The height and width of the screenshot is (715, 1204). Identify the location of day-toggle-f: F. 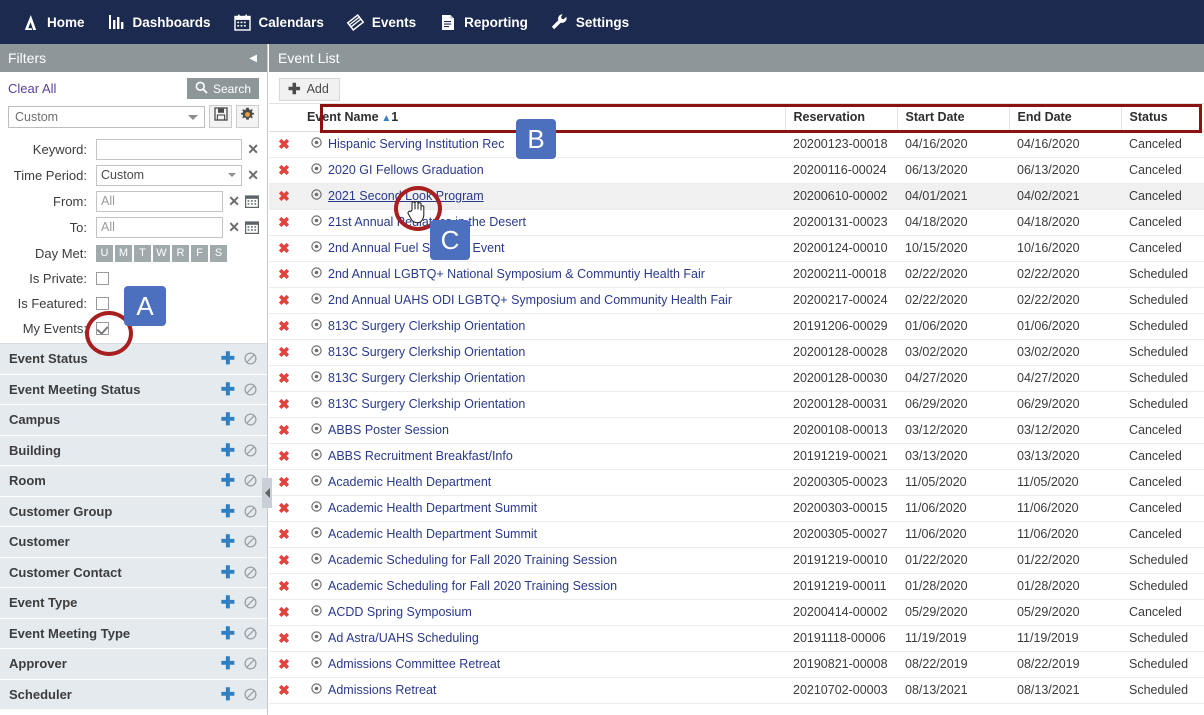
(199, 253).